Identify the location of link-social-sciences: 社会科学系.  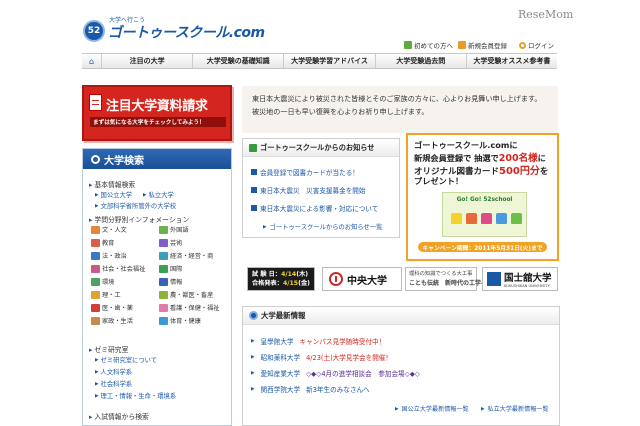
(113, 383).